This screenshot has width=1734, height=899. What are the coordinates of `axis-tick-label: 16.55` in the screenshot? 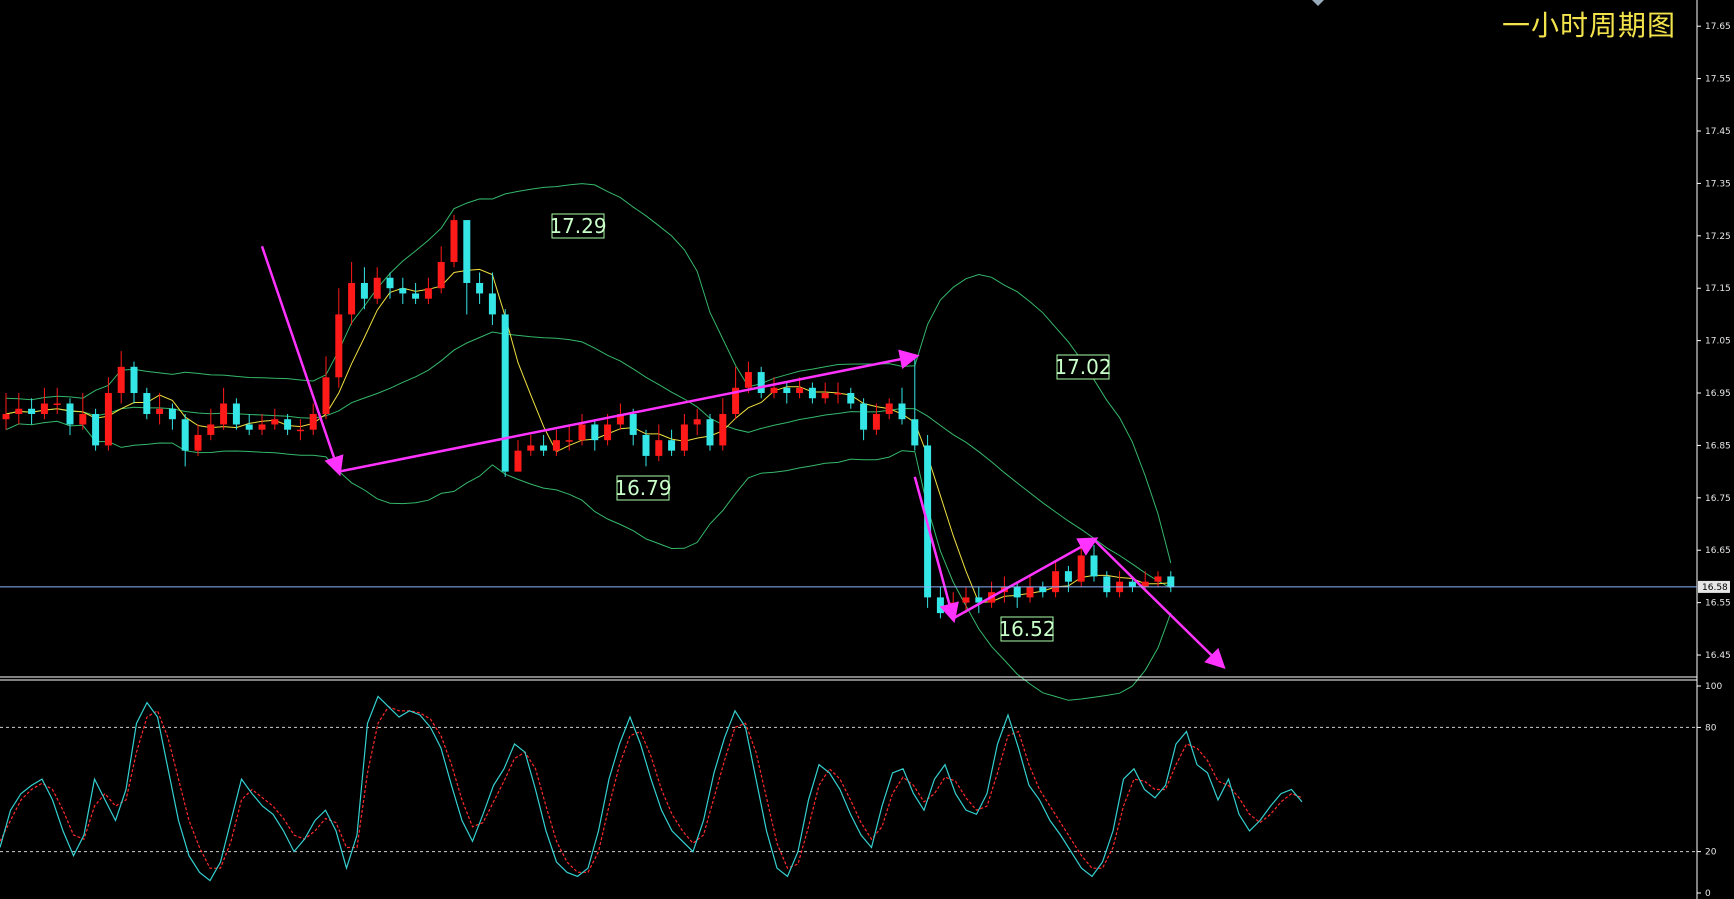 It's located at (1718, 604).